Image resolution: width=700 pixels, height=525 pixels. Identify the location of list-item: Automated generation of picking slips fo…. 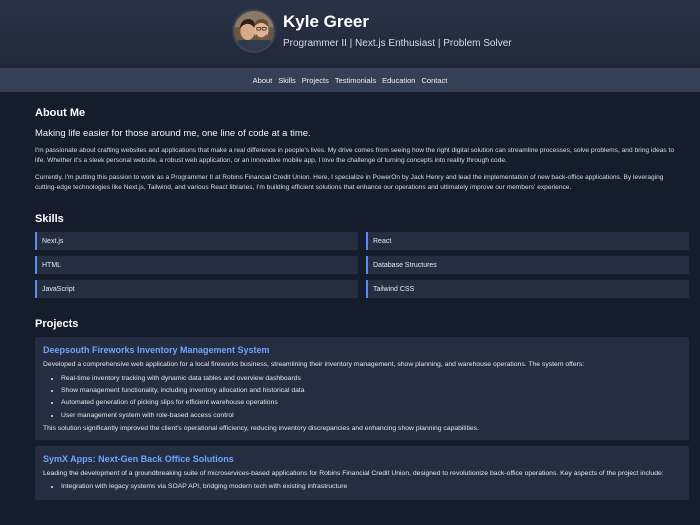
(371, 403).